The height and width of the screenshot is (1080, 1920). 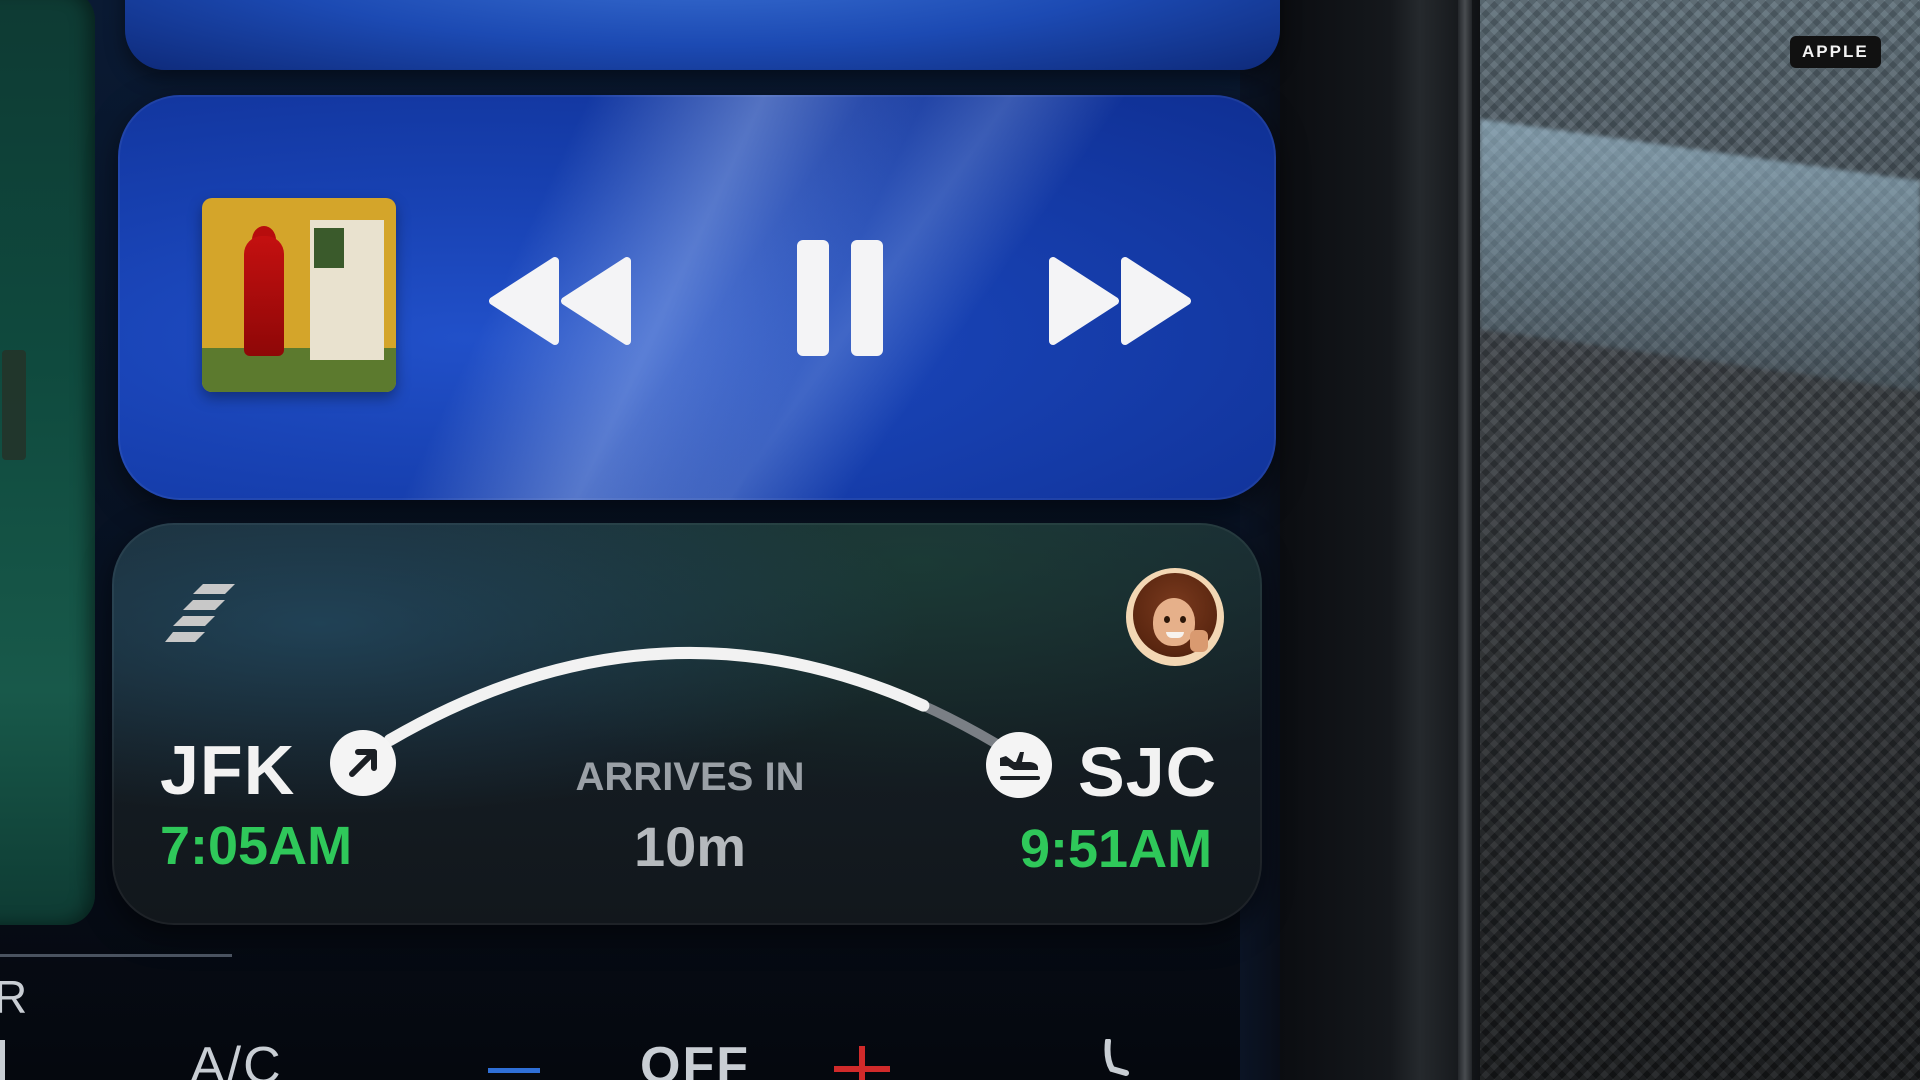 What do you see at coordinates (1835, 52) in the screenshot?
I see `apple-watermark: APPLE` at bounding box center [1835, 52].